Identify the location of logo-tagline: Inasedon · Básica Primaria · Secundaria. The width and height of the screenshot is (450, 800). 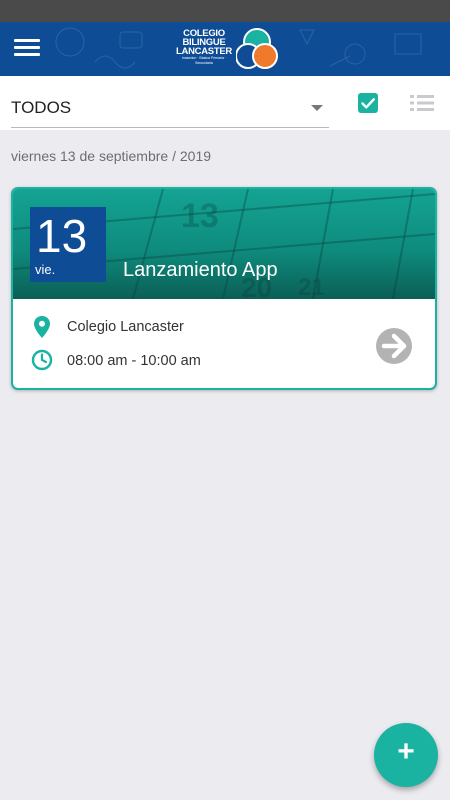
(204, 60).